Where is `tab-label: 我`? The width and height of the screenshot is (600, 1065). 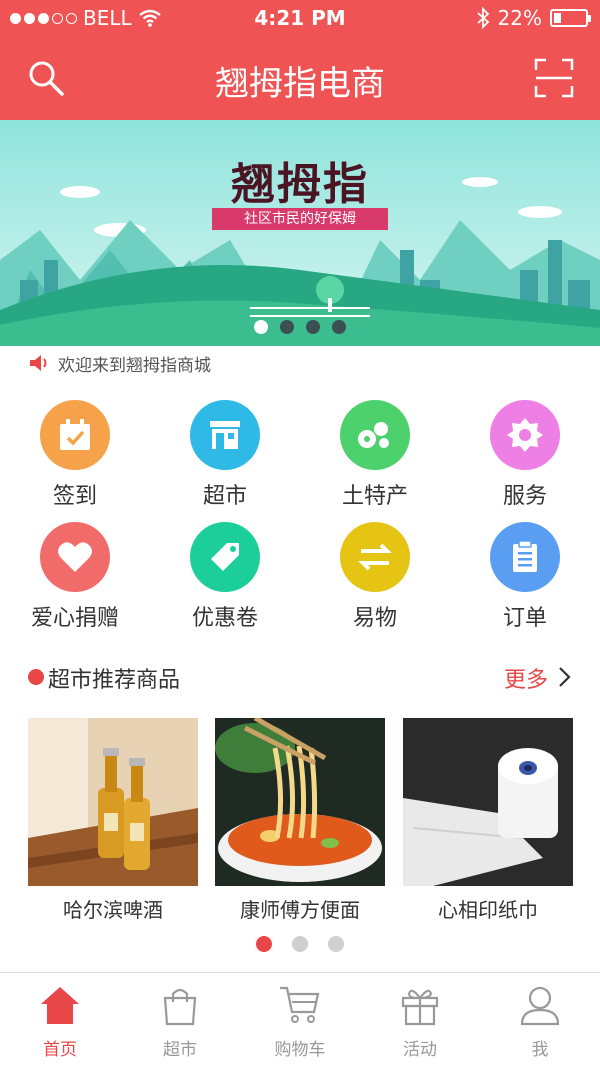
tab-label: 我 is located at coordinates (540, 1050).